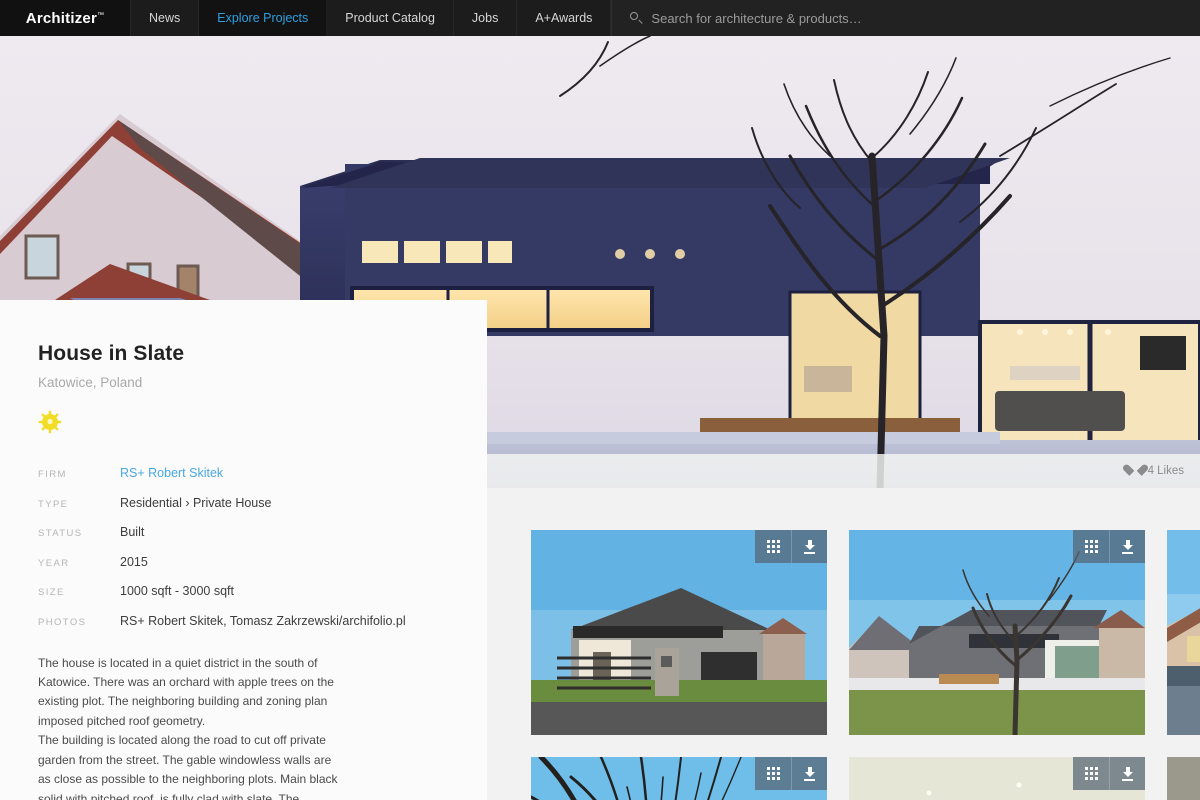  What do you see at coordinates (997, 632) in the screenshot?
I see `thumb-garden-elevation` at bounding box center [997, 632].